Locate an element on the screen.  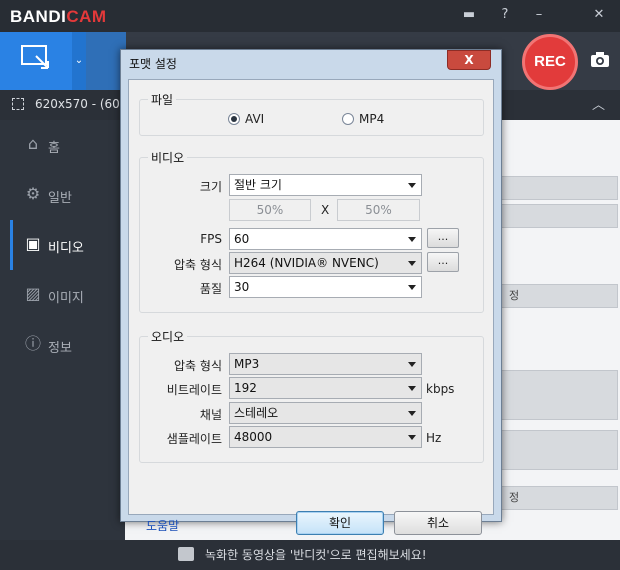
size-select: 절반 크기 is located at coordinates (325, 185).